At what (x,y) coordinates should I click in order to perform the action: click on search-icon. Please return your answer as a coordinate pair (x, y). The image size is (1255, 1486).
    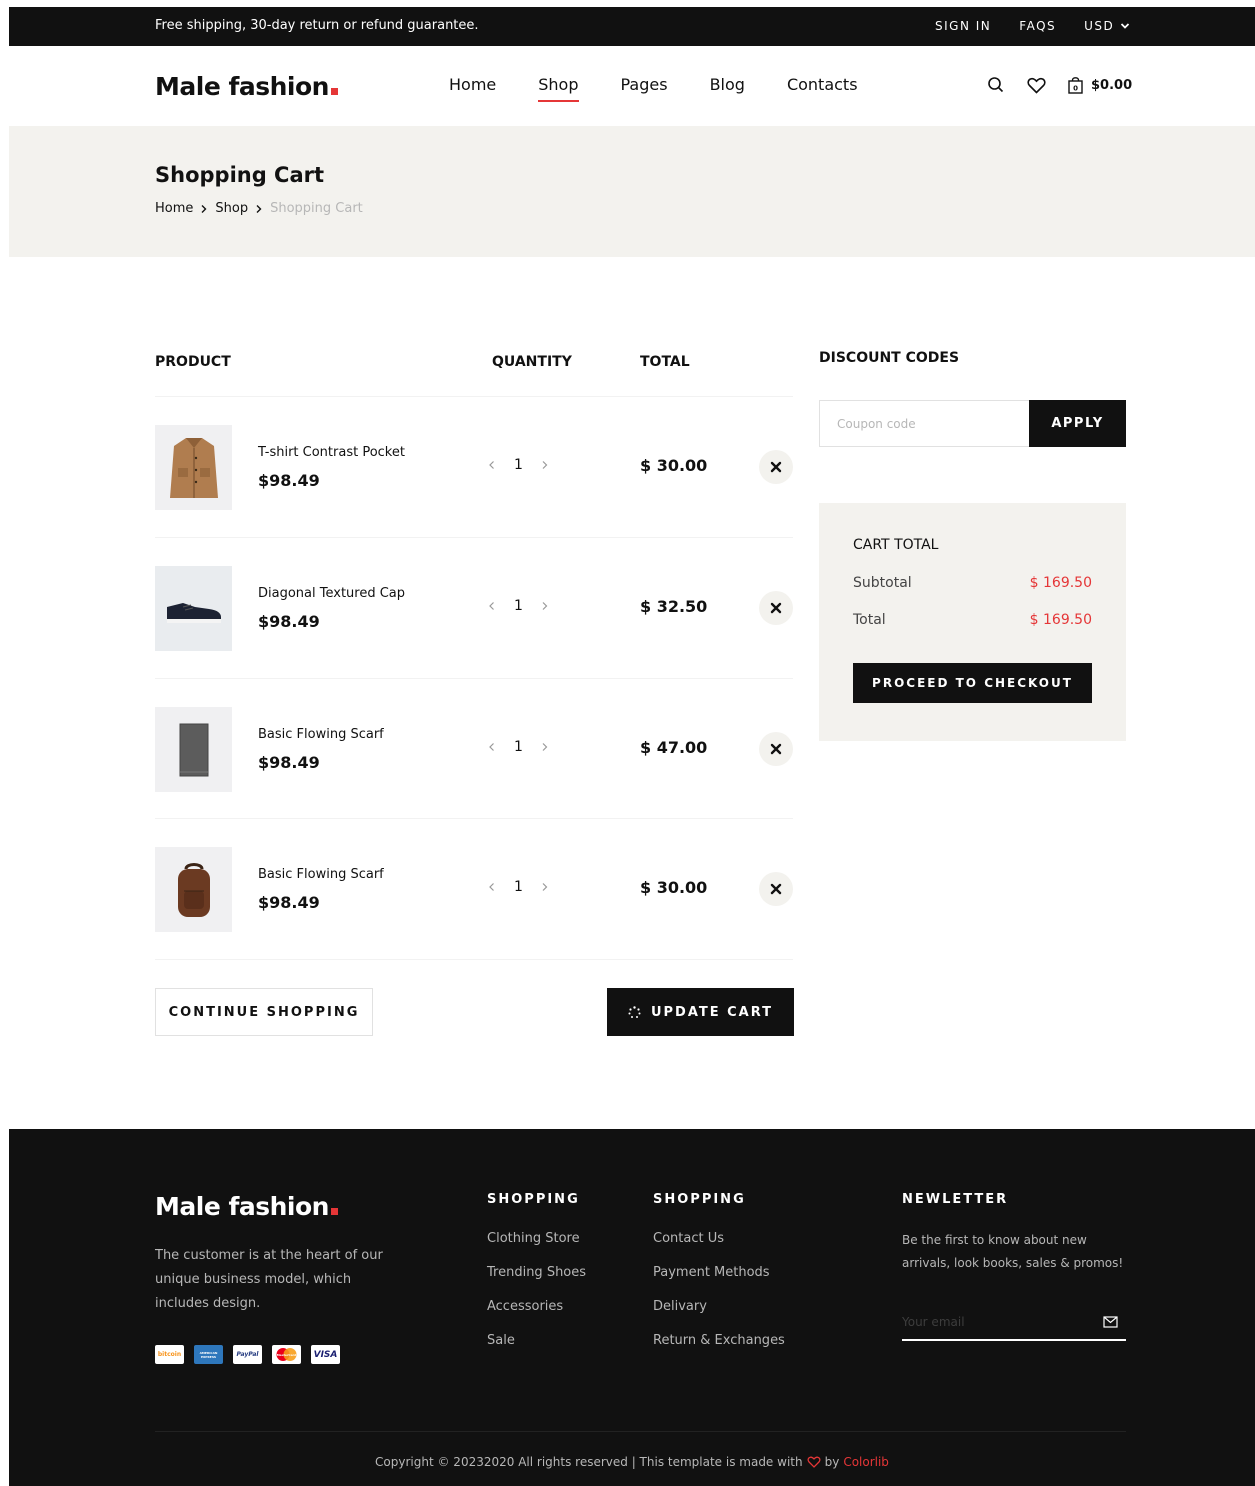
    Looking at the image, I should click on (996, 85).